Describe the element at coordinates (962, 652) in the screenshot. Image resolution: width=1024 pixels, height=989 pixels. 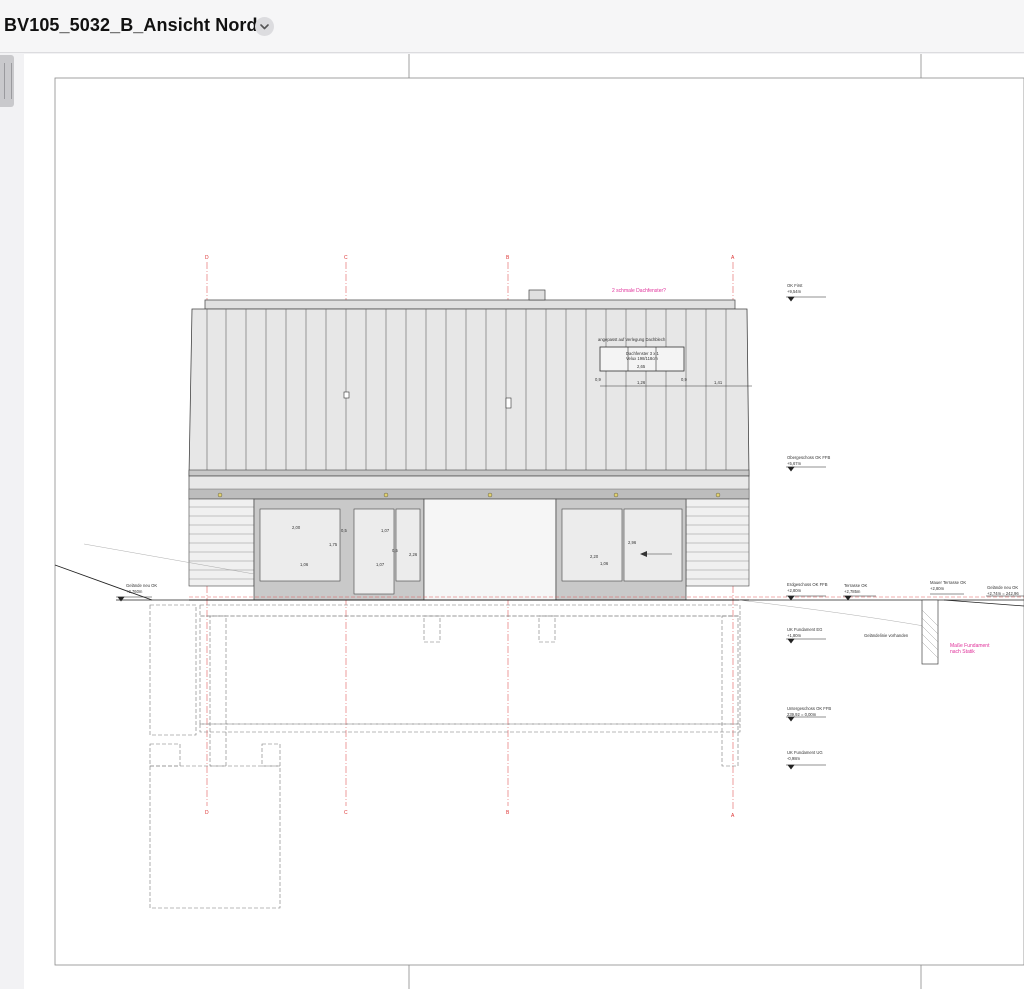
I see `note-foundation-2: nach Statik` at that location.